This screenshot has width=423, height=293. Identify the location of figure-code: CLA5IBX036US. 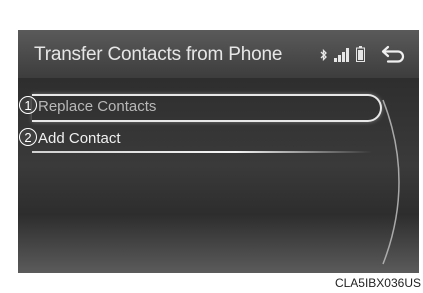
(377, 283).